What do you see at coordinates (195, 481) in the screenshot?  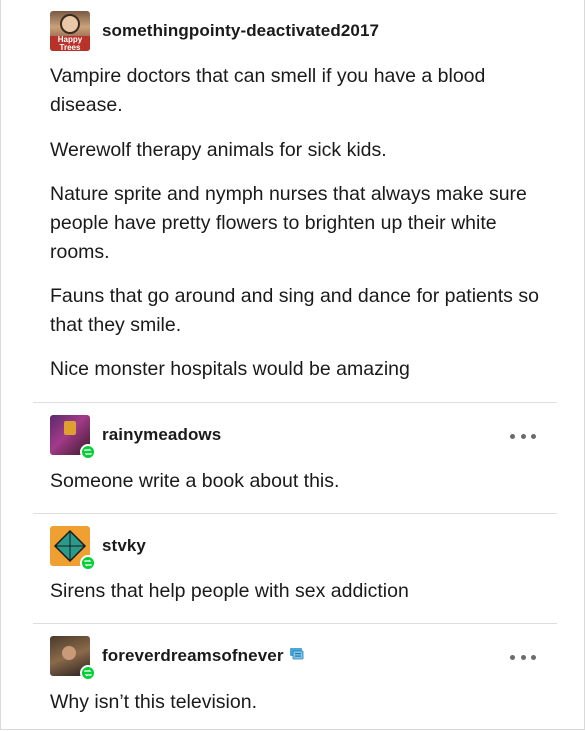 I see `paragraph: Someone write a book about this.` at bounding box center [195, 481].